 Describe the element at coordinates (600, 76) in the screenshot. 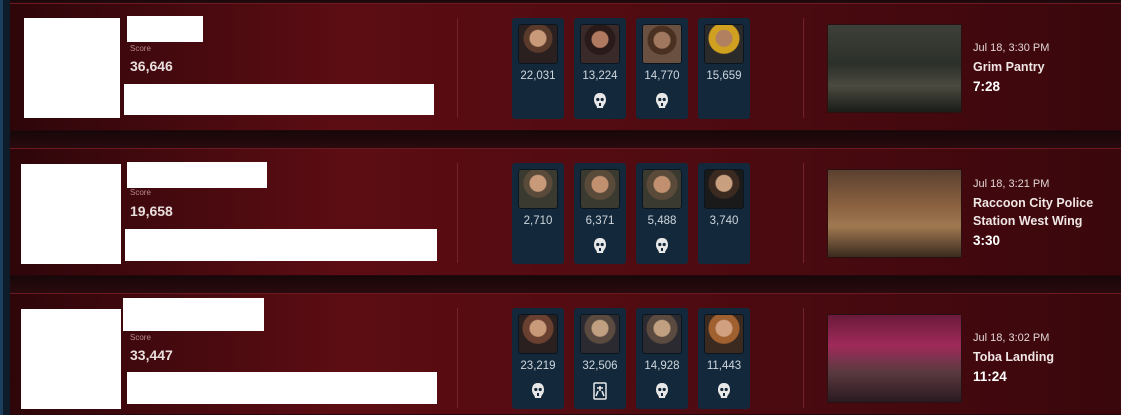

I see `survivor-score: 13,224` at that location.